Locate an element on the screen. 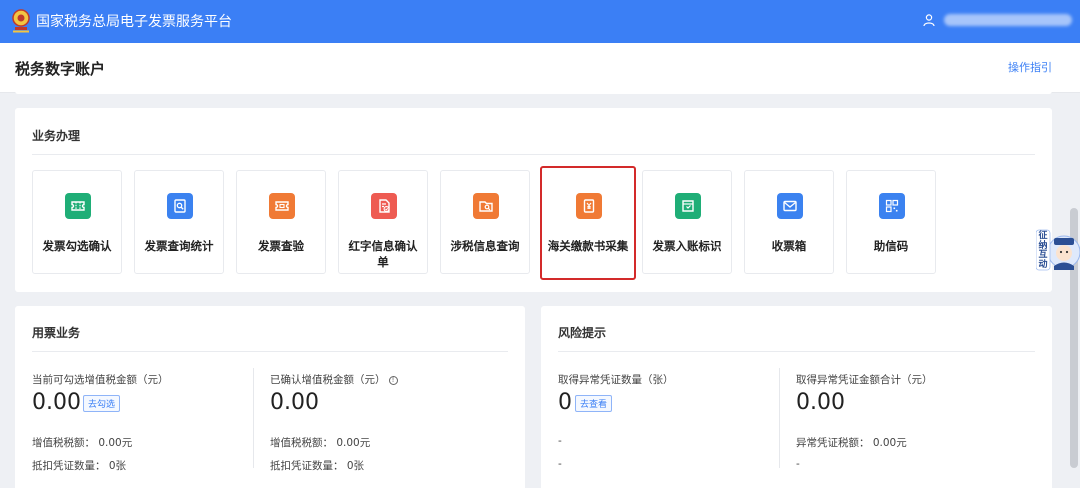  document-check-icon is located at coordinates (384, 206).